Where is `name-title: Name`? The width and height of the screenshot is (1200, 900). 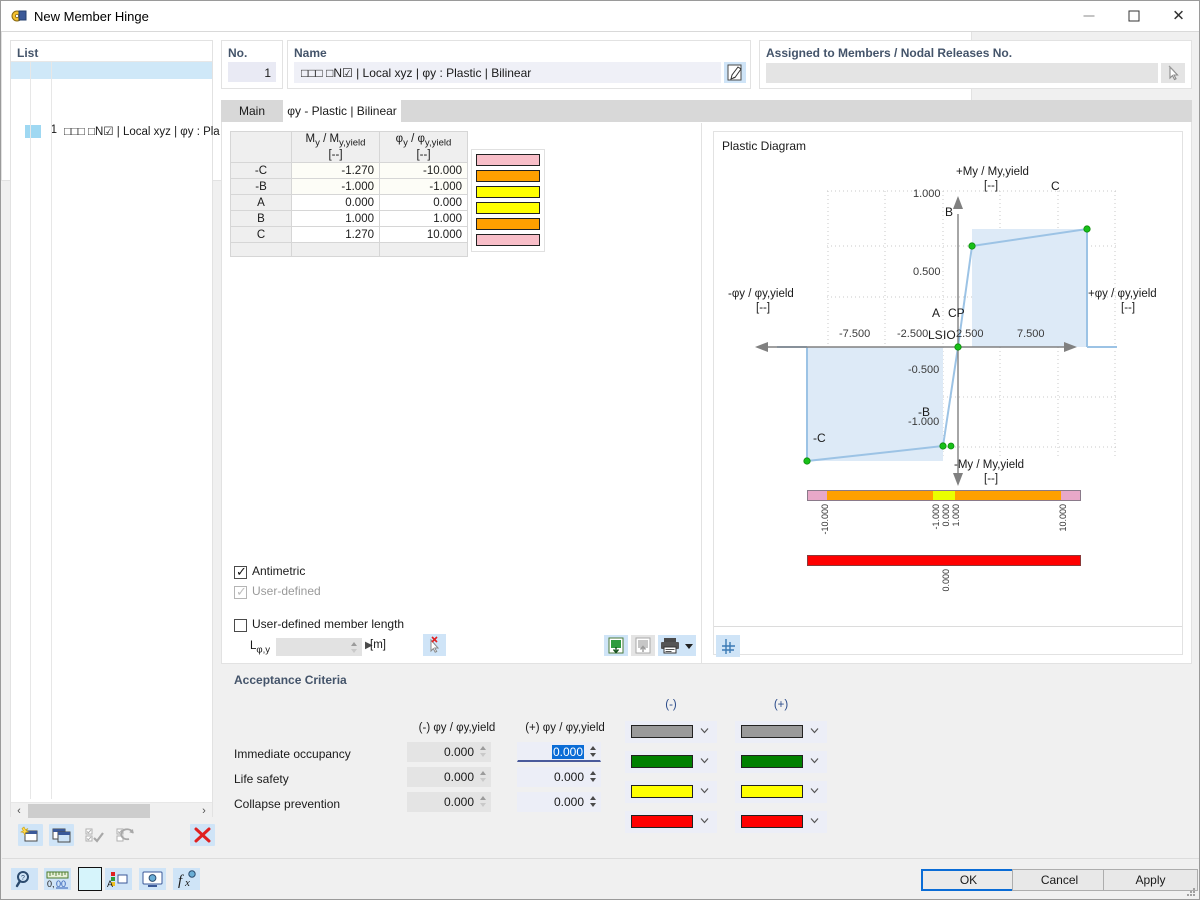 name-title: Name is located at coordinates (310, 53).